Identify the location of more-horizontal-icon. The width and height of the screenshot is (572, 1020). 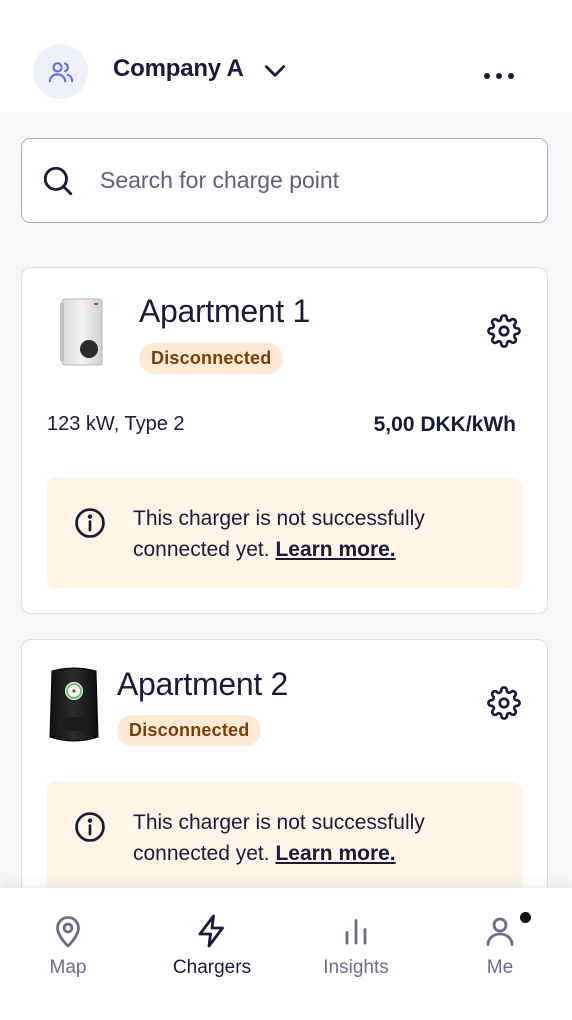
(499, 75).